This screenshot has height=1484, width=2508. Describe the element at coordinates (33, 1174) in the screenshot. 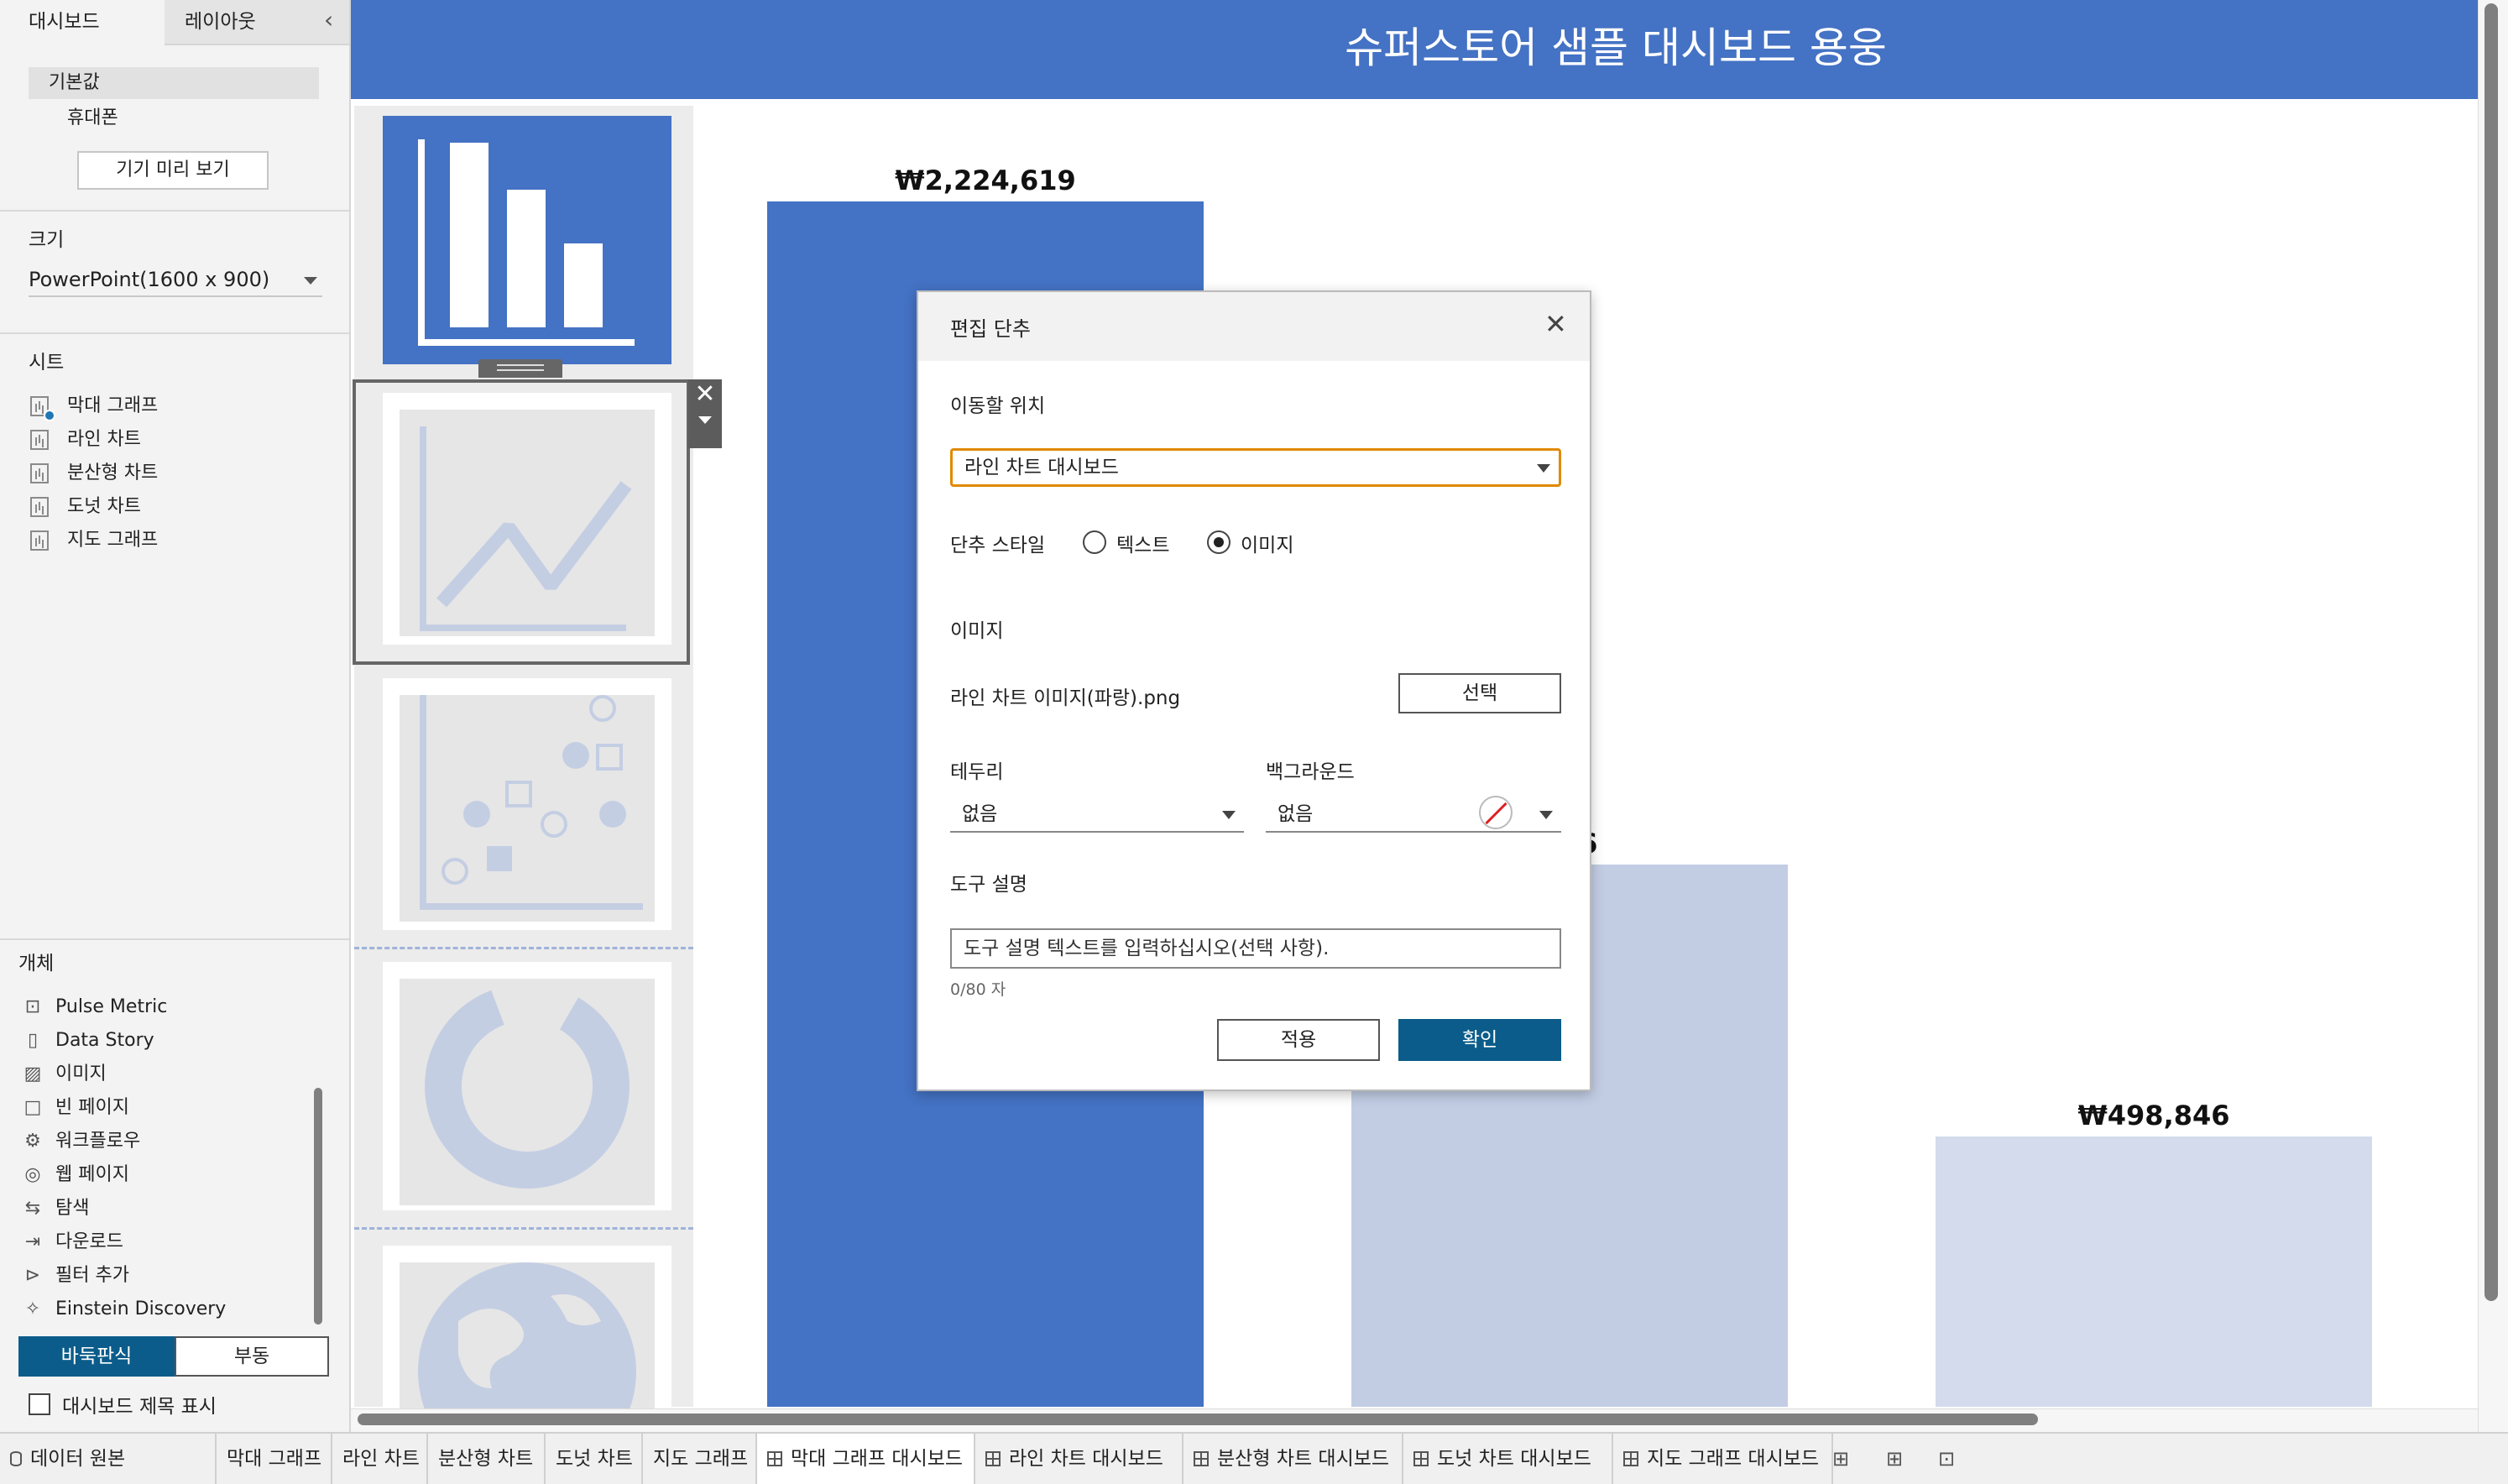

I see `globe-icon: ◎` at that location.